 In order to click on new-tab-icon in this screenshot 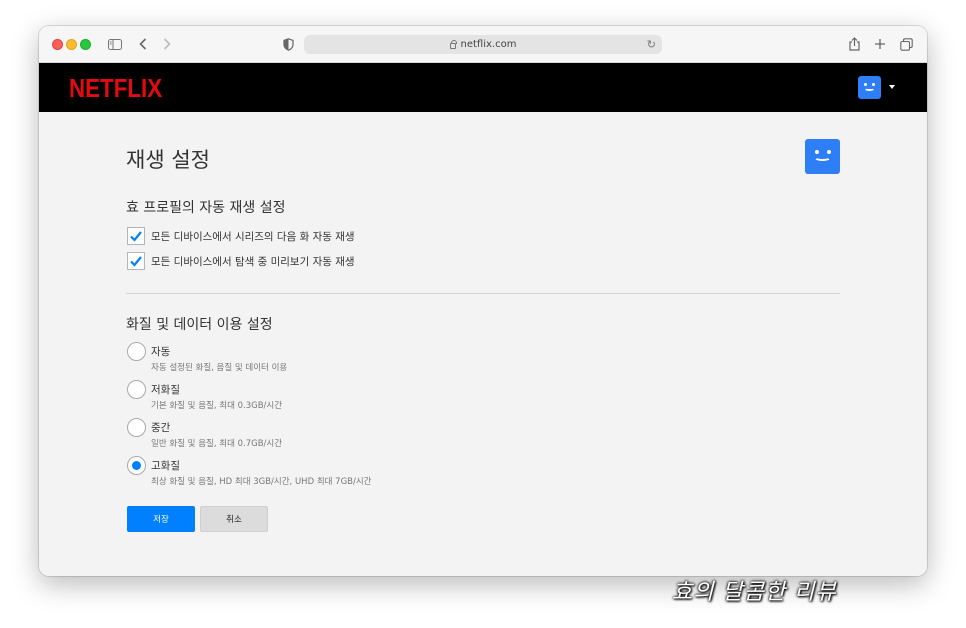, I will do `click(880, 44)`.